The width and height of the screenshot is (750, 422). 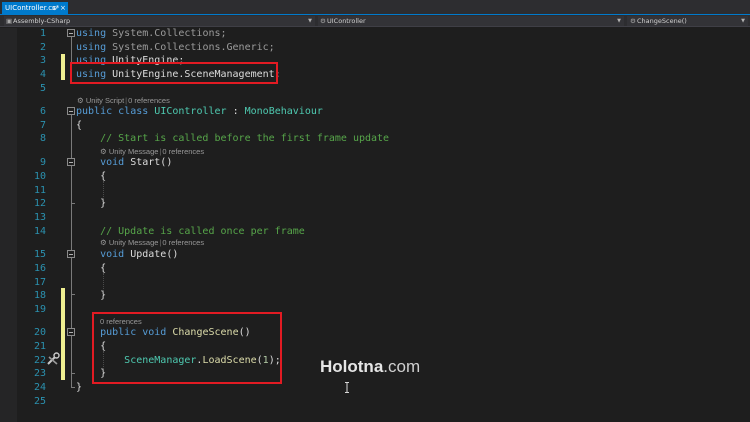 I want to click on line-number: 16, so click(x=39, y=268).